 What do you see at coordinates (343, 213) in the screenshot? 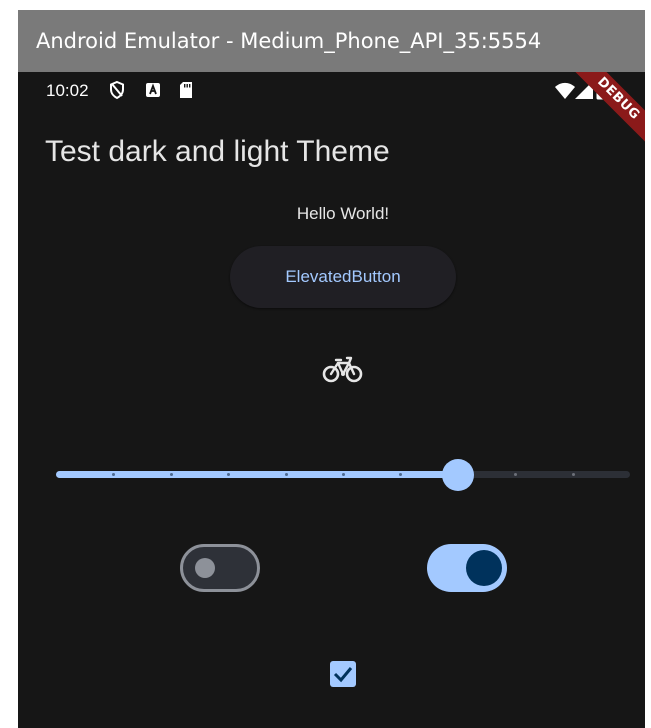
I see `hello-text: Hello World!` at bounding box center [343, 213].